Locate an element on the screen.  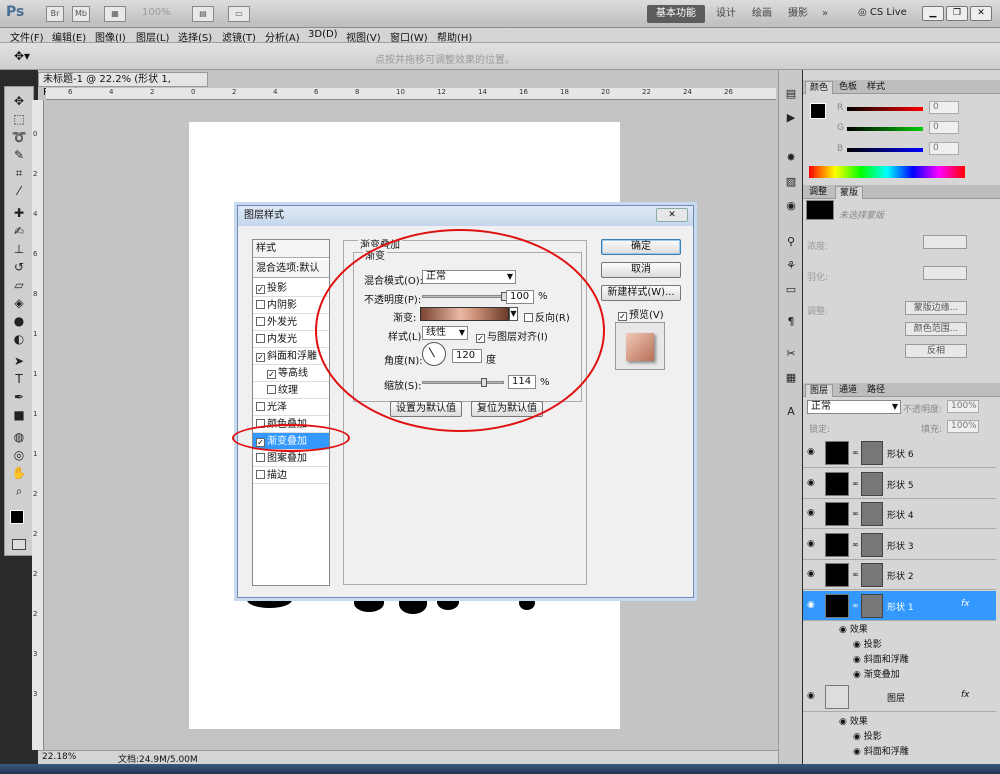
brush-icon: ✍ is located at coordinates (19, 231).